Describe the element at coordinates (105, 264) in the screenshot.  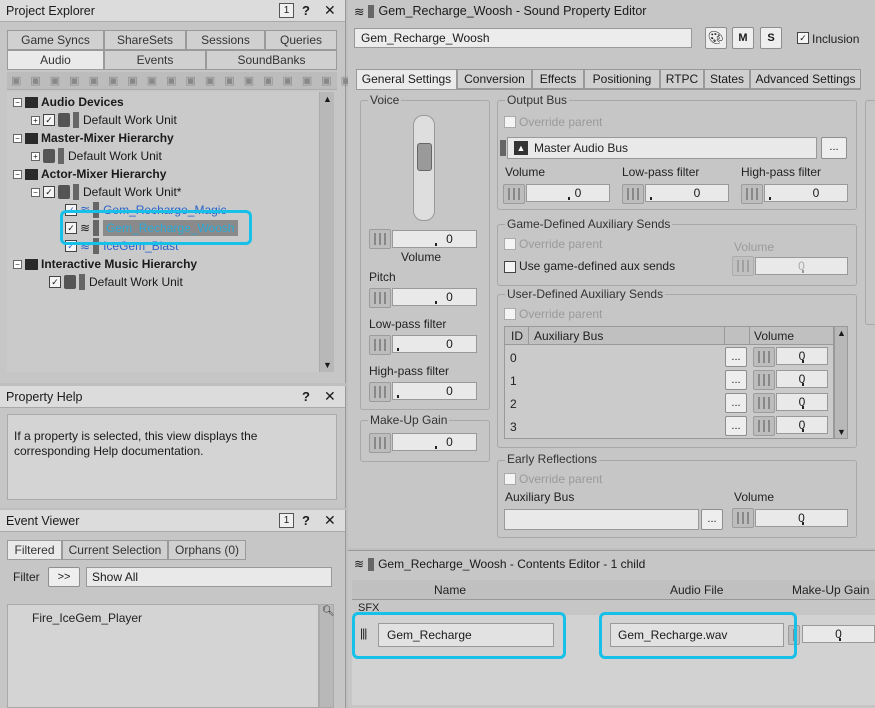
I see `tree-item-interactive-music: − Interactive Music Hierarchy` at that location.